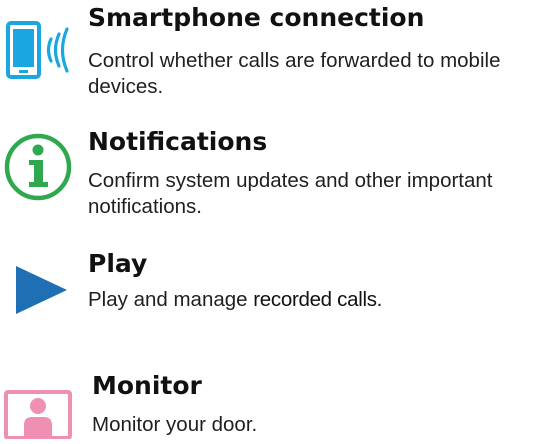 This screenshot has width=551, height=444. I want to click on monitor-description: Monitor your door., so click(175, 424).